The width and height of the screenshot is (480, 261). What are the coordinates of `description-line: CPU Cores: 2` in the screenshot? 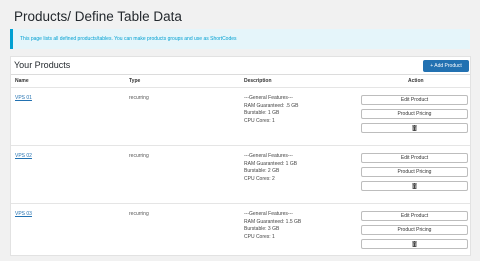 It's located at (270, 180).